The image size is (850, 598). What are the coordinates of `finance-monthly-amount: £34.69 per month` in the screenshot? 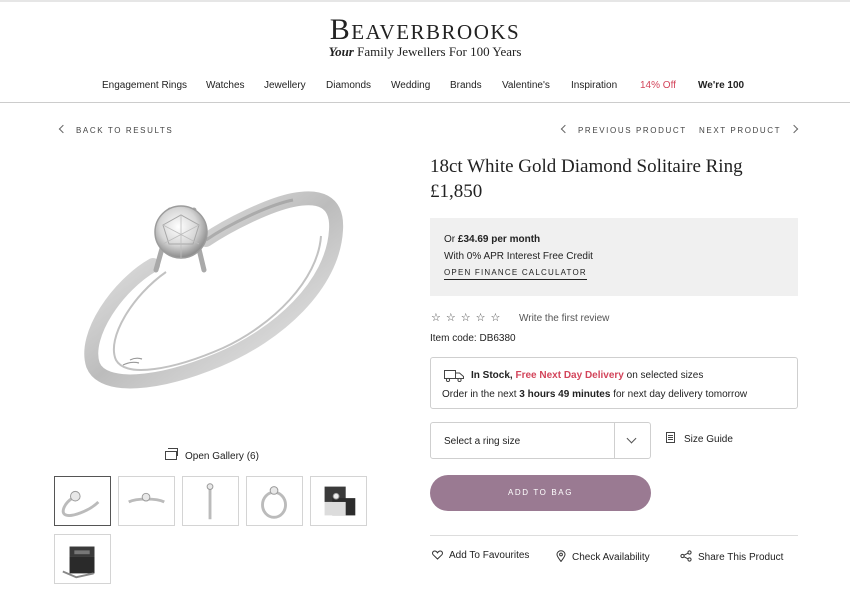 It's located at (499, 239).